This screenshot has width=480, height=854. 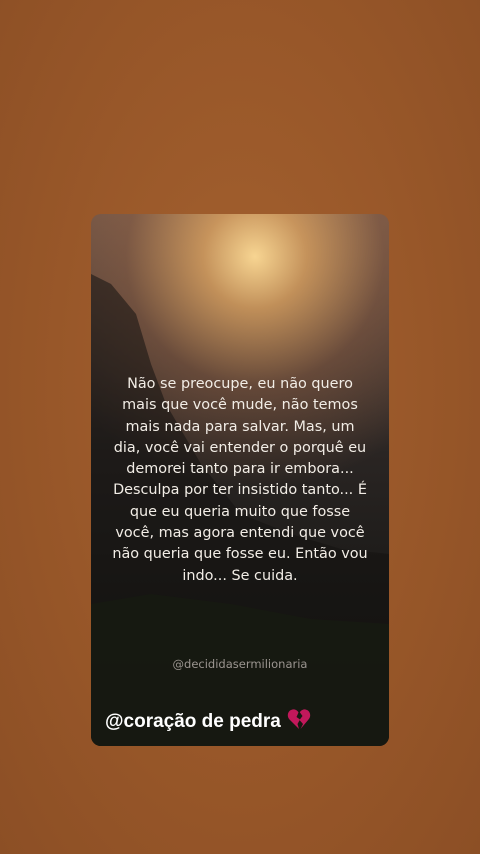 I want to click on signature-caption: @coração de pedra, so click(x=208, y=722).